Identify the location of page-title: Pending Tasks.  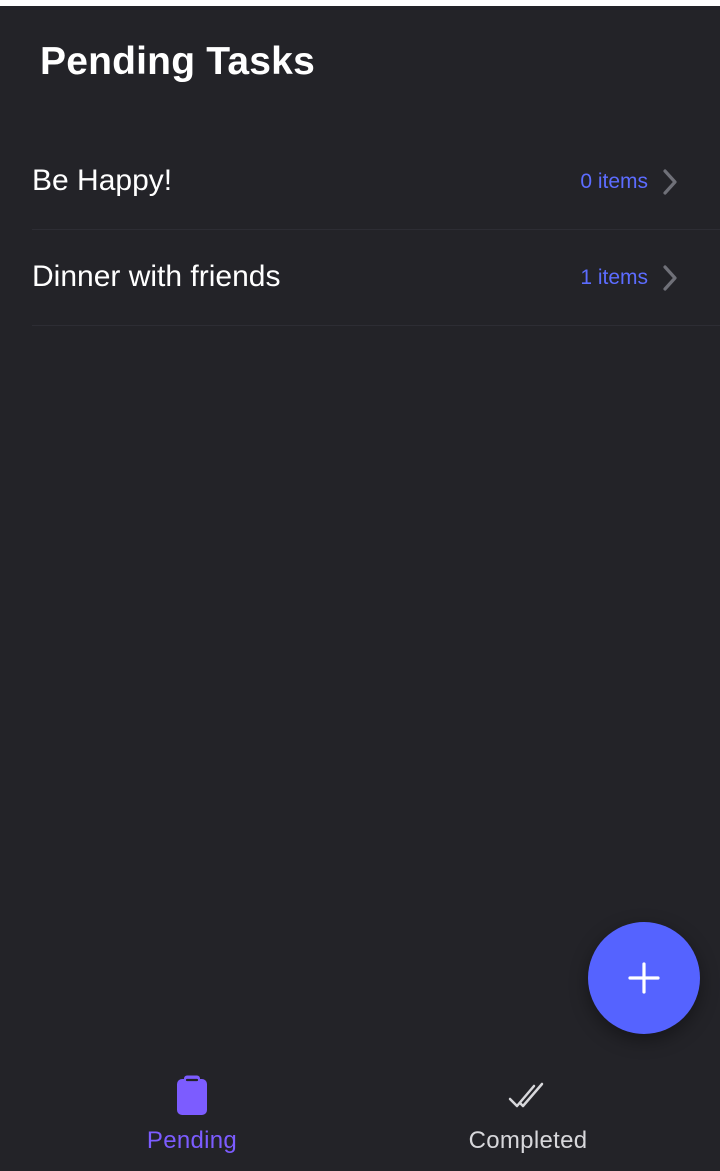
(177, 61).